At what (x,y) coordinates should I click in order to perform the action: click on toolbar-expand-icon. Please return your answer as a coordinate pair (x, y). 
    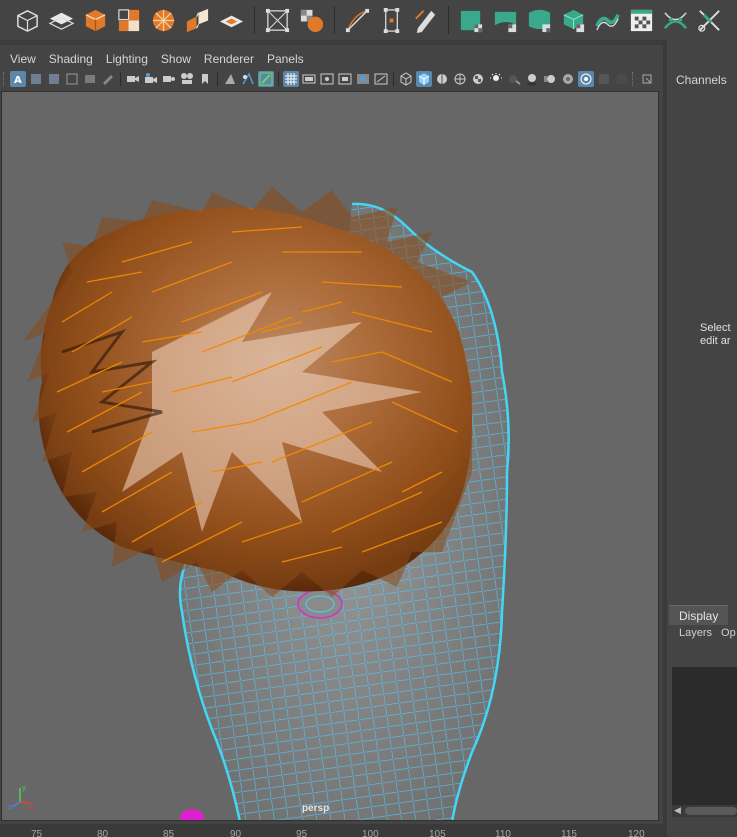
    Looking at the image, I should click on (647, 79).